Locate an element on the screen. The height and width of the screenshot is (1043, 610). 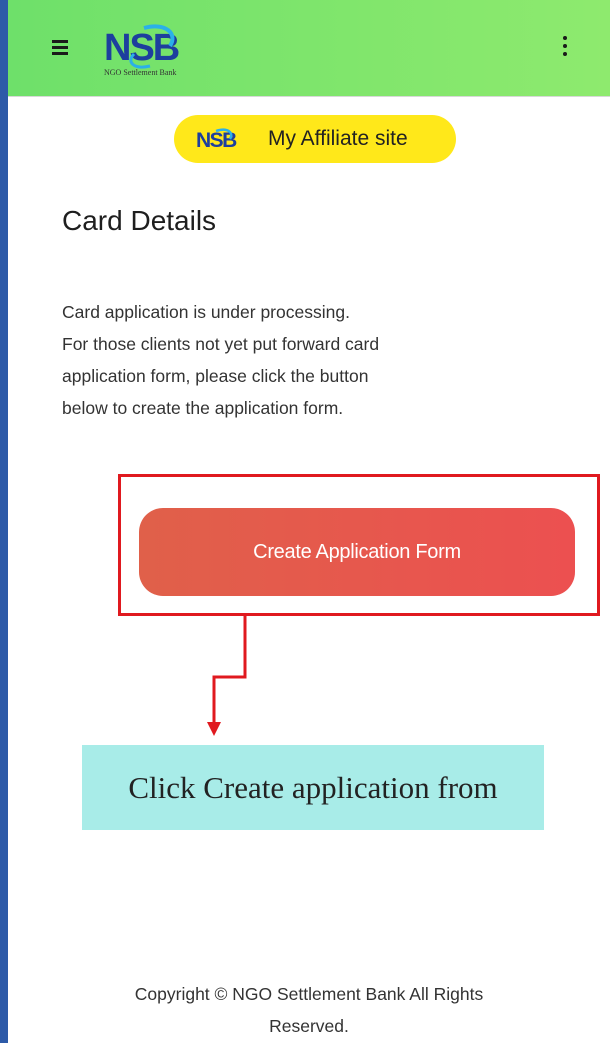
nsb-small-logo-icon: NSB is located at coordinates (217, 139).